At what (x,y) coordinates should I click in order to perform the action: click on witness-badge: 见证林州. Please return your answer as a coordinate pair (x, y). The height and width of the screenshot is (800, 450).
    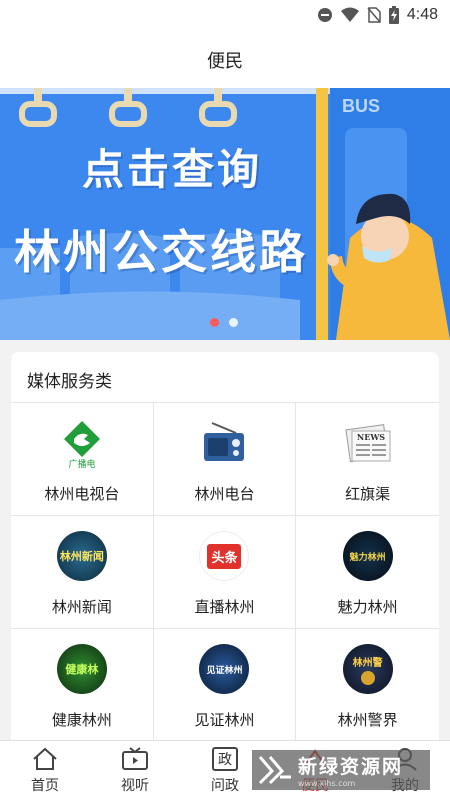
    Looking at the image, I should click on (224, 669).